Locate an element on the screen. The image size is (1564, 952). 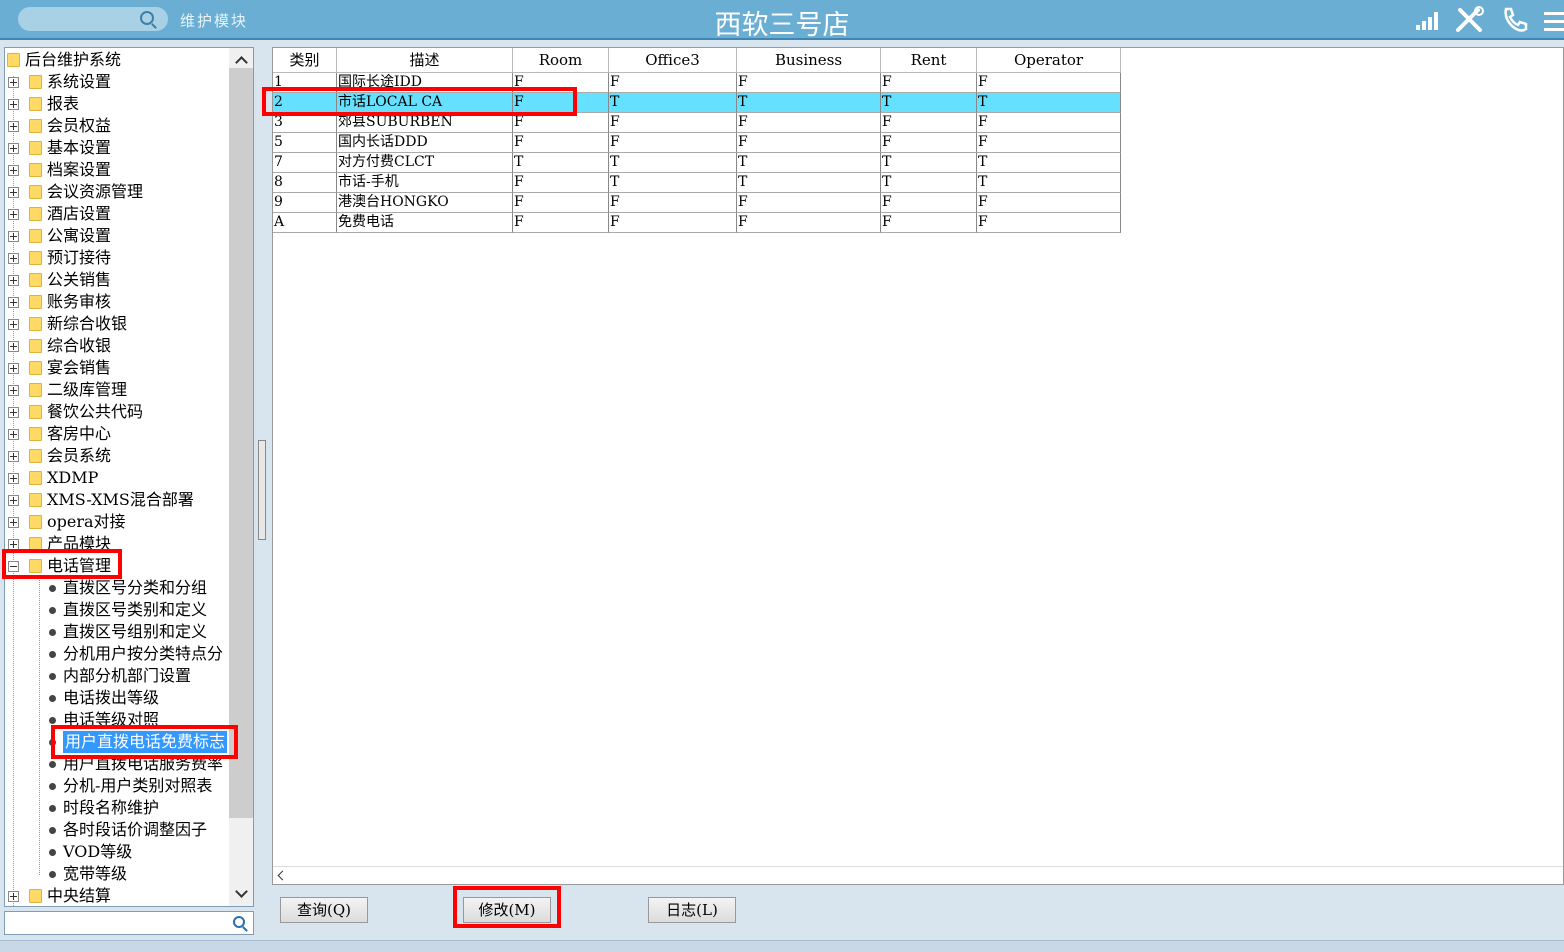
column-header: 类别 is located at coordinates (305, 60).